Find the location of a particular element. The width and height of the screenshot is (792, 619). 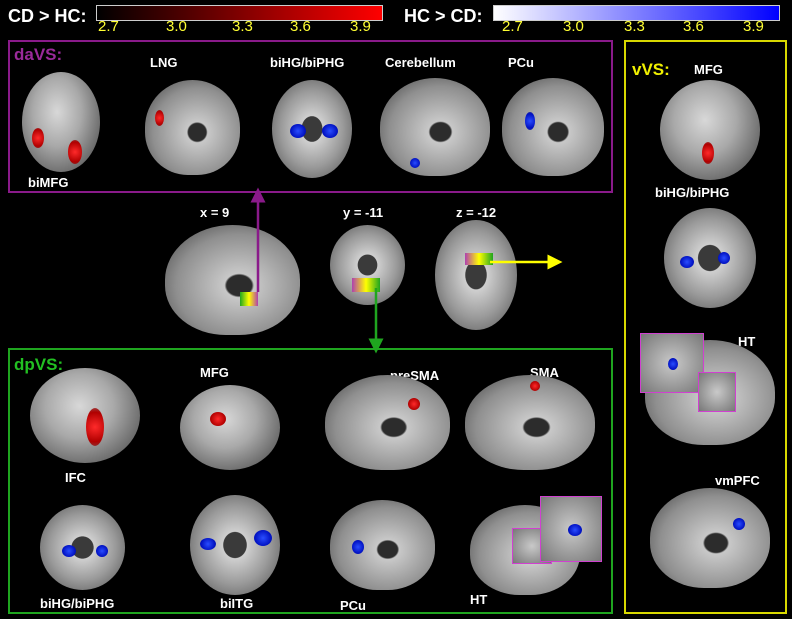

region-label: IFC is located at coordinates (75, 477).